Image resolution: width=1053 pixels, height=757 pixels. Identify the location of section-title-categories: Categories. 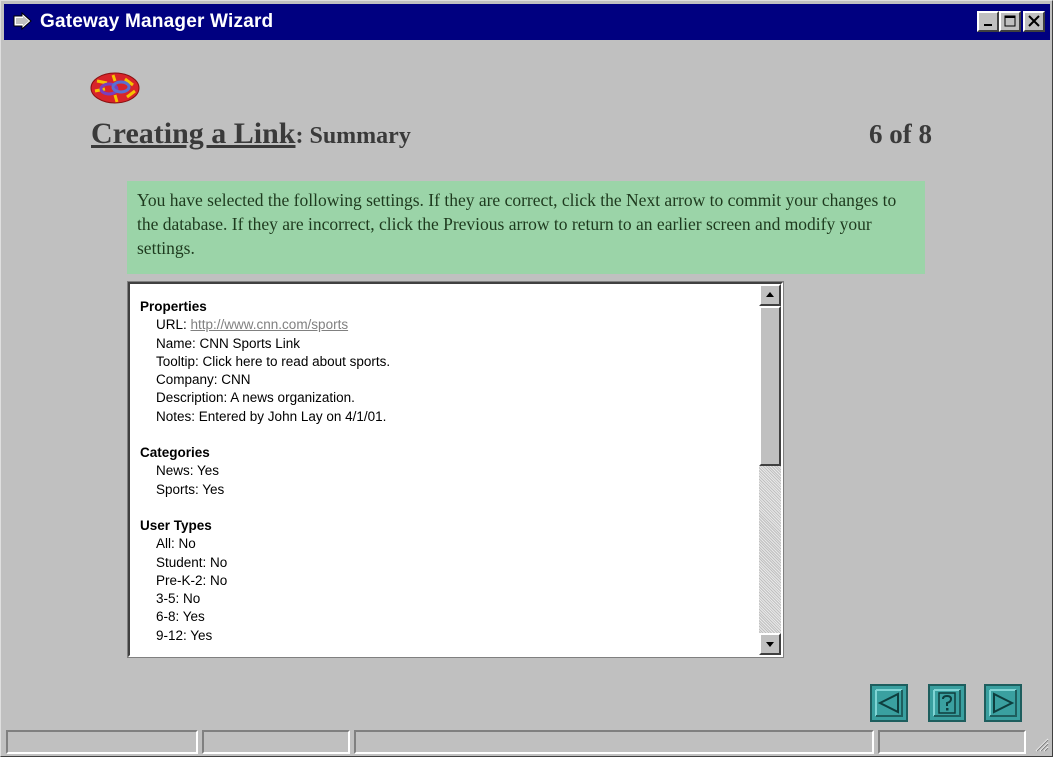
(175, 453).